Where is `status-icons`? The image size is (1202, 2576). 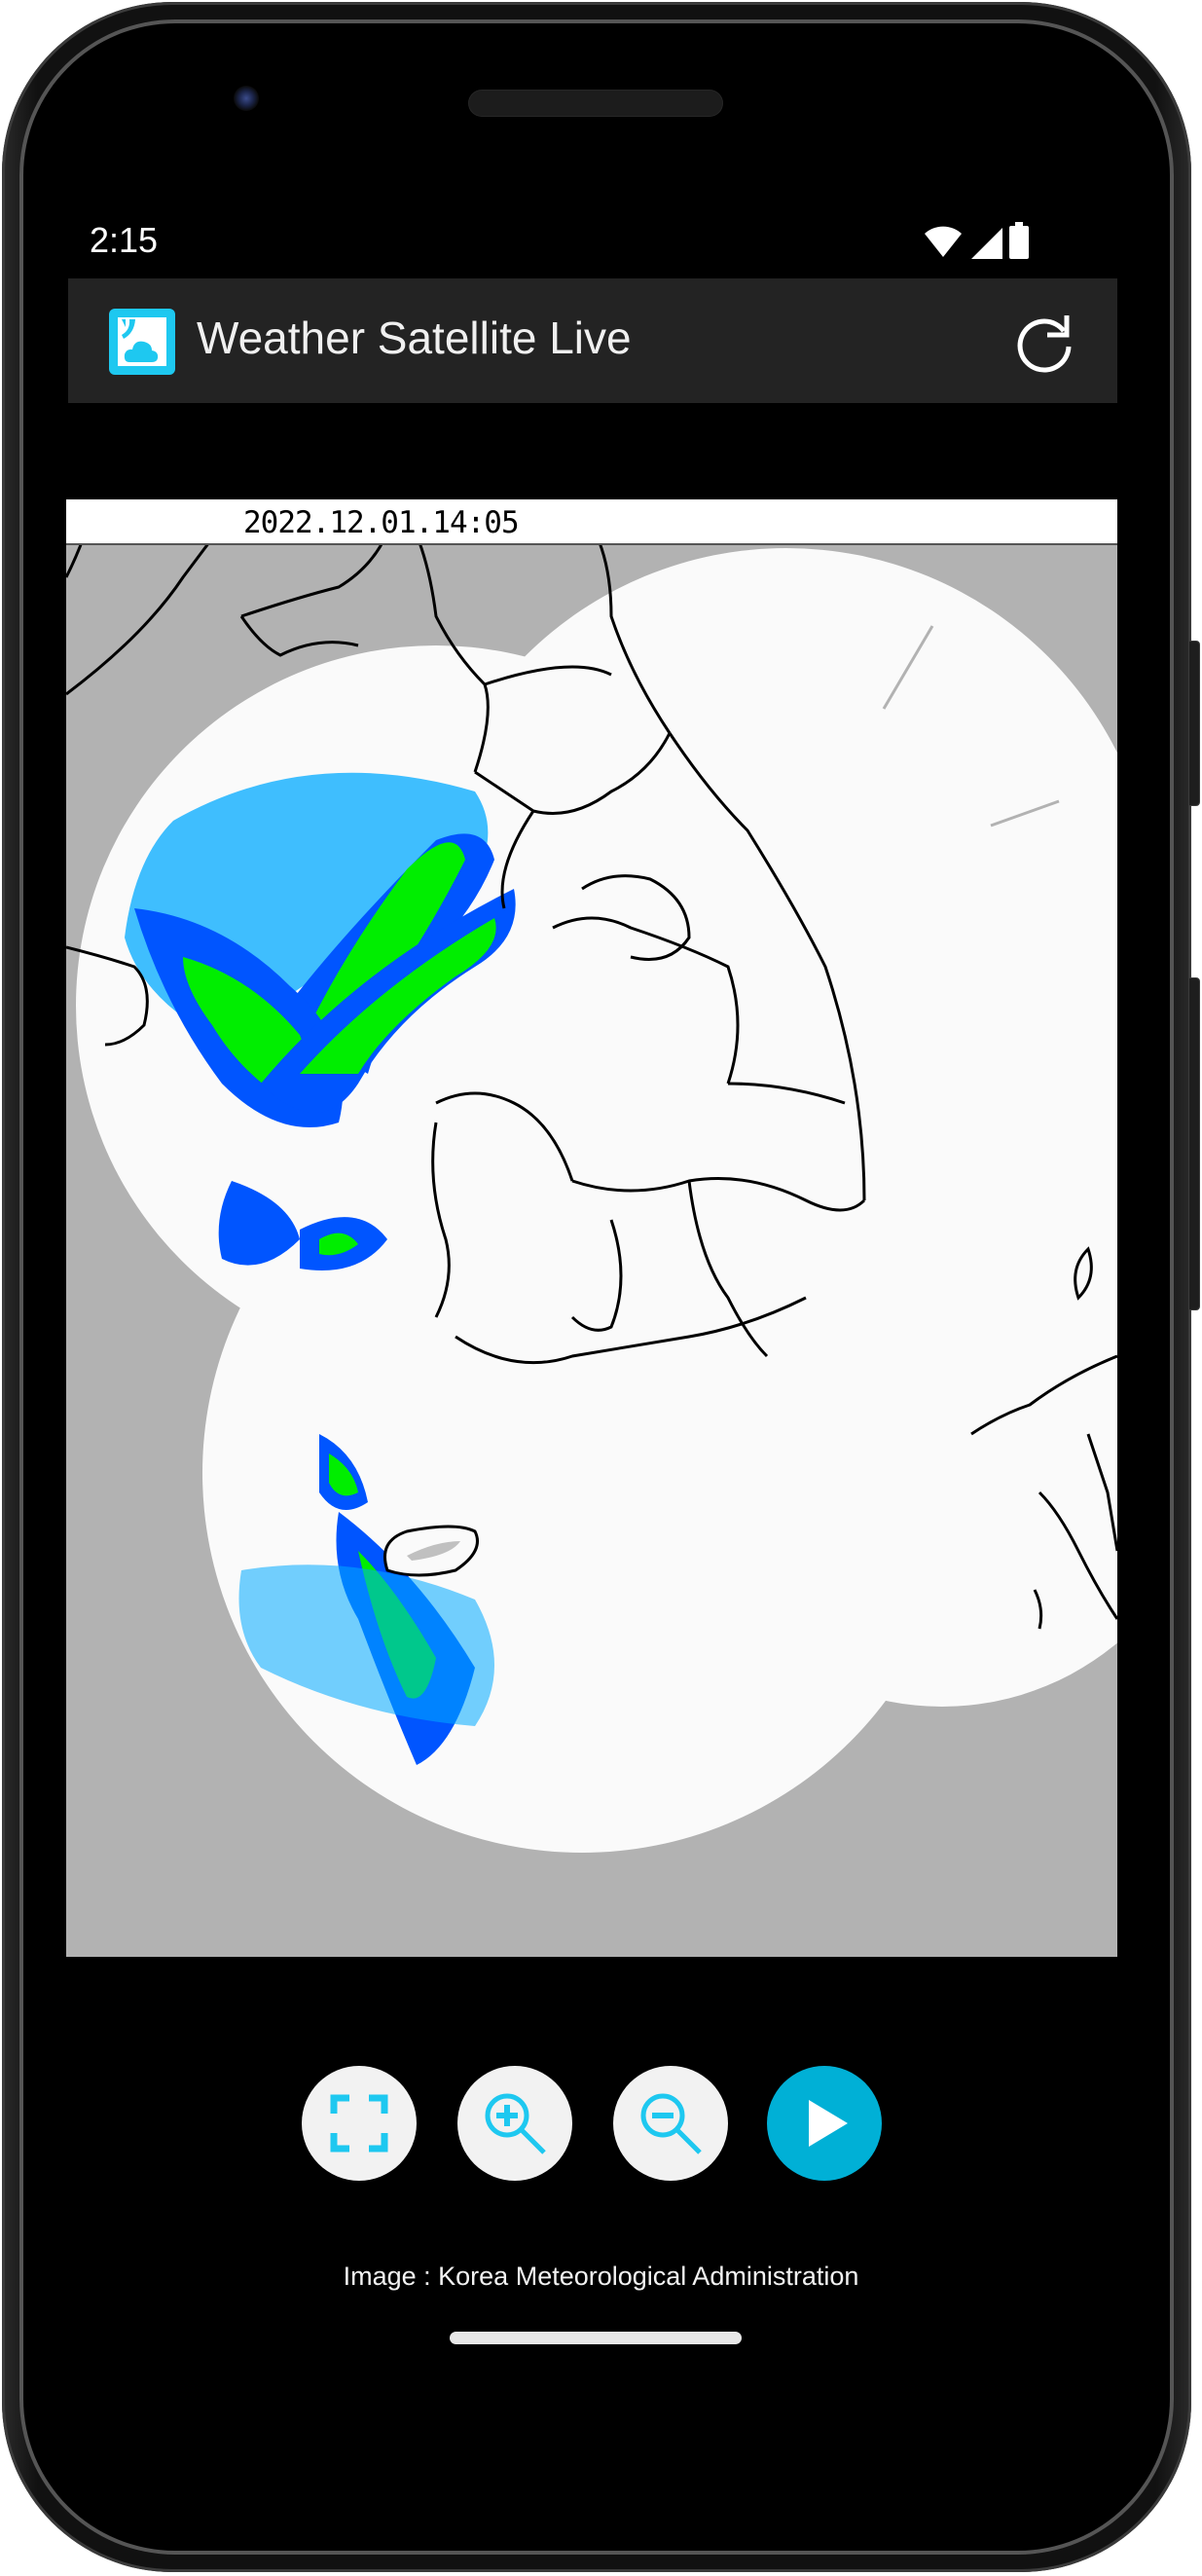
status-icons is located at coordinates (976, 240).